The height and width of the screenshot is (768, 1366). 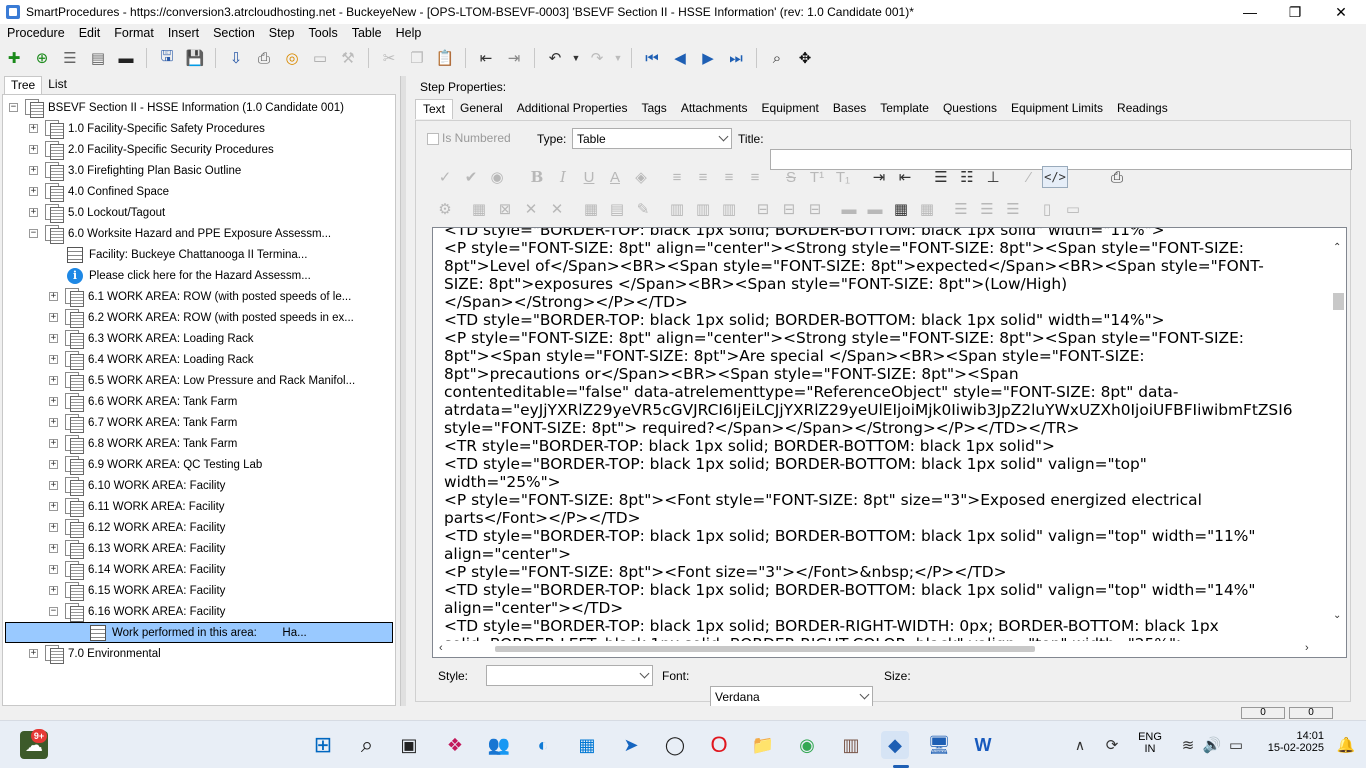 What do you see at coordinates (441, 648) in the screenshot?
I see `scroll-left-icon: ‹` at bounding box center [441, 648].